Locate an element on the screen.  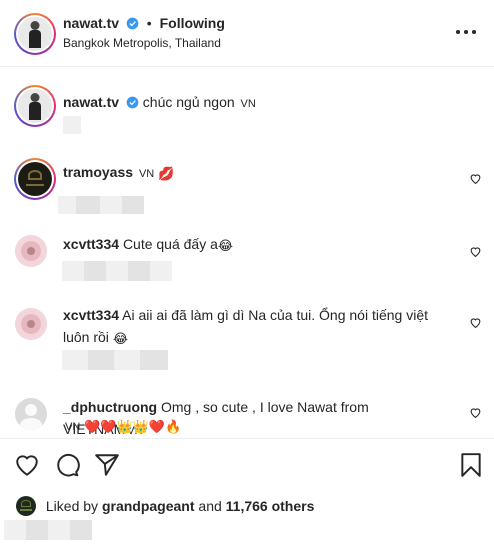
caption-text-row: nawat.tv chúc ngủ ngon VN is located at coordinates (159, 102).